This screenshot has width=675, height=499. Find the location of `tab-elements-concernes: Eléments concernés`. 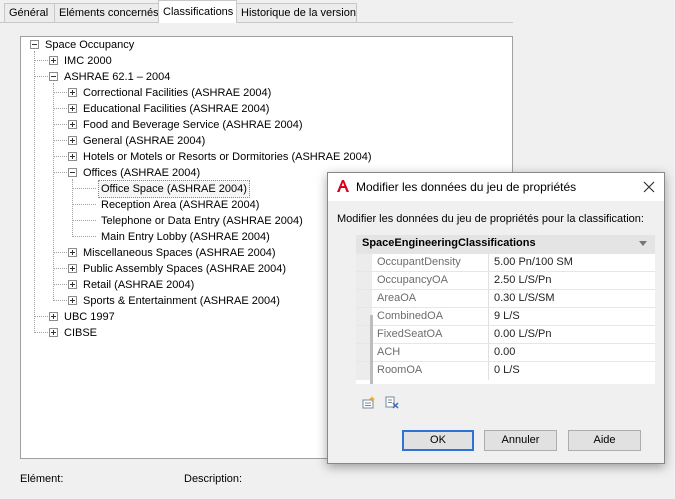

tab-elements-concernes: Eléments concernés is located at coordinates (106, 12).